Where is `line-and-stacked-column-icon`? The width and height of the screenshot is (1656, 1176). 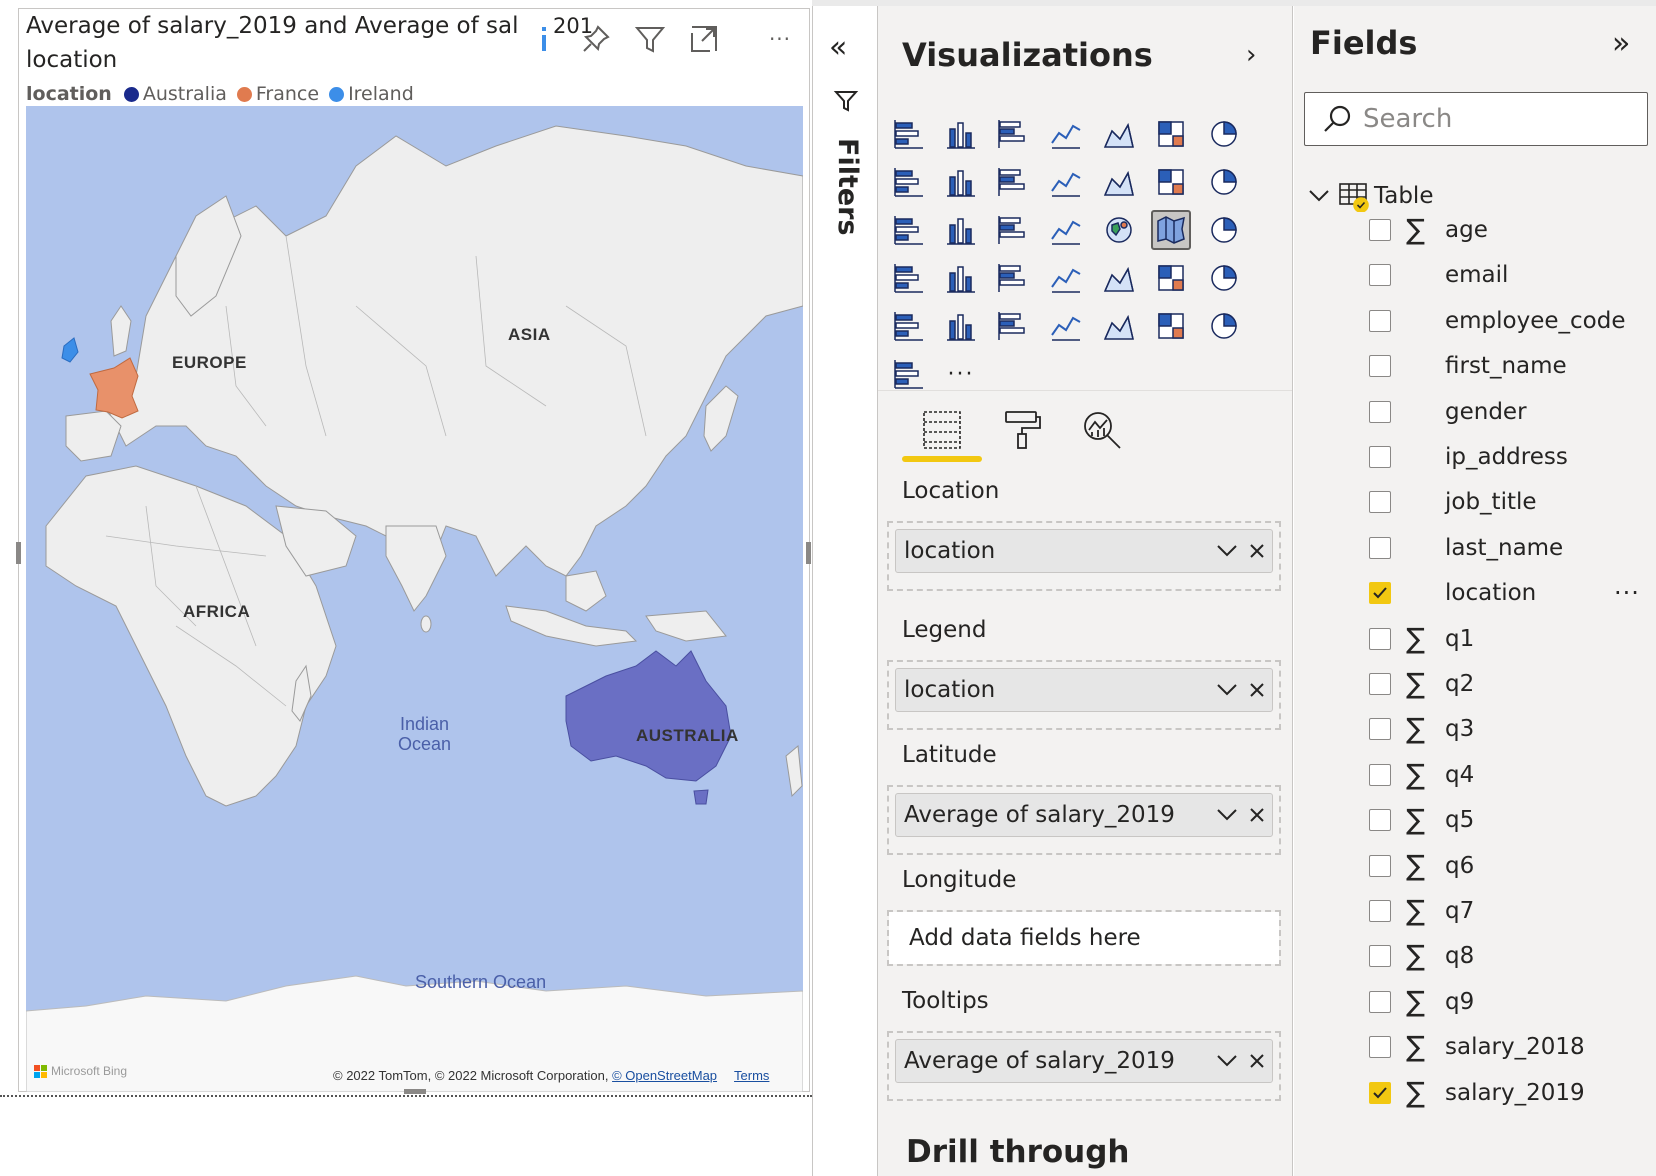
line-and-stacked-column-icon is located at coordinates (1013, 182).